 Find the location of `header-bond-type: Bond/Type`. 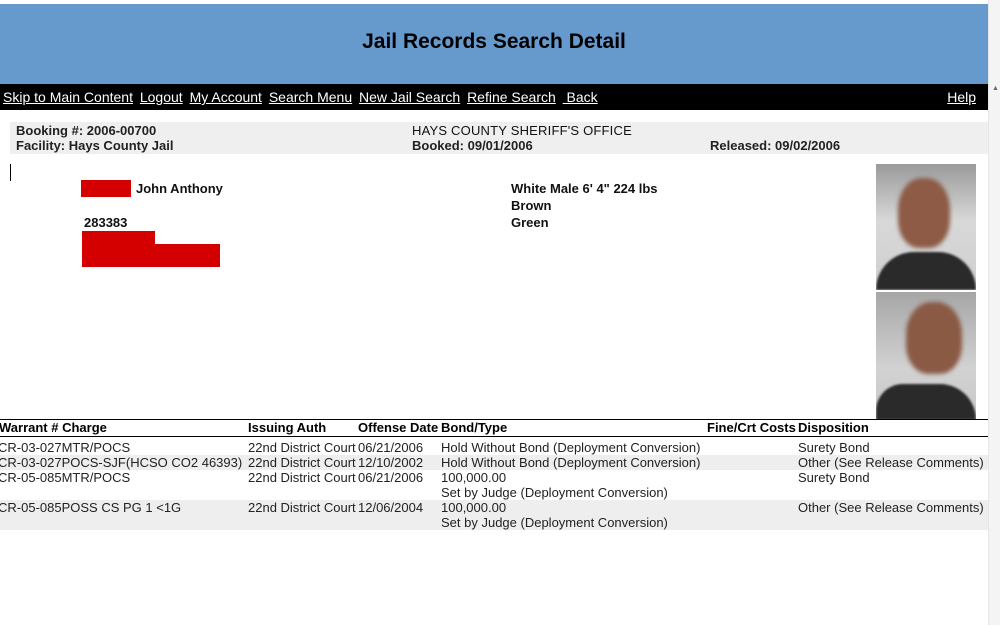

header-bond-type: Bond/Type is located at coordinates (474, 427).